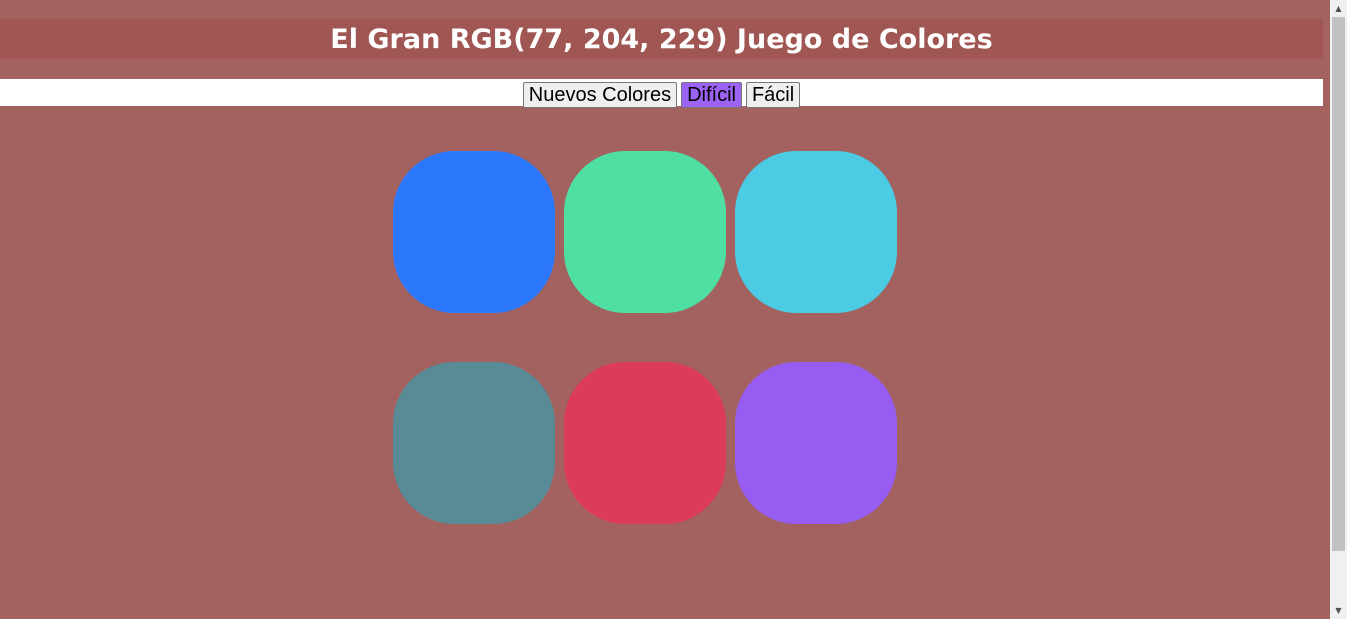 The height and width of the screenshot is (619, 1347). What do you see at coordinates (773, 95) in the screenshot?
I see `easy-mode-button: Fácil` at bounding box center [773, 95].